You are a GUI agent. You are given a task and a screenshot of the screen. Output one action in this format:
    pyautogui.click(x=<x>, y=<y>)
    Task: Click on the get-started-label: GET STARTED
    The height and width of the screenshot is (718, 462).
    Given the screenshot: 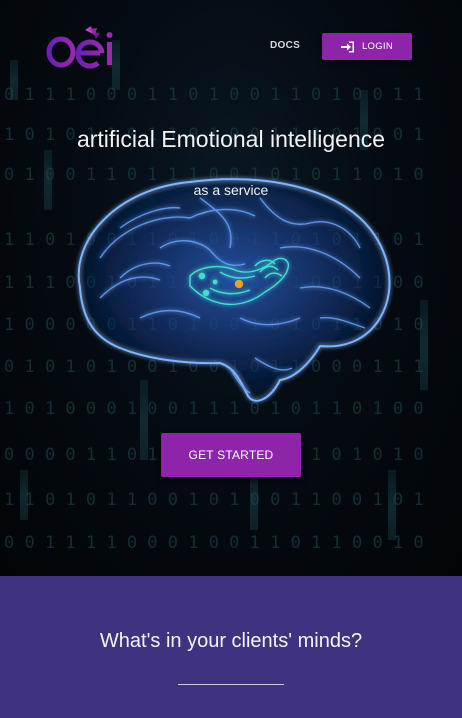 What is the action you would take?
    pyautogui.click(x=231, y=455)
    